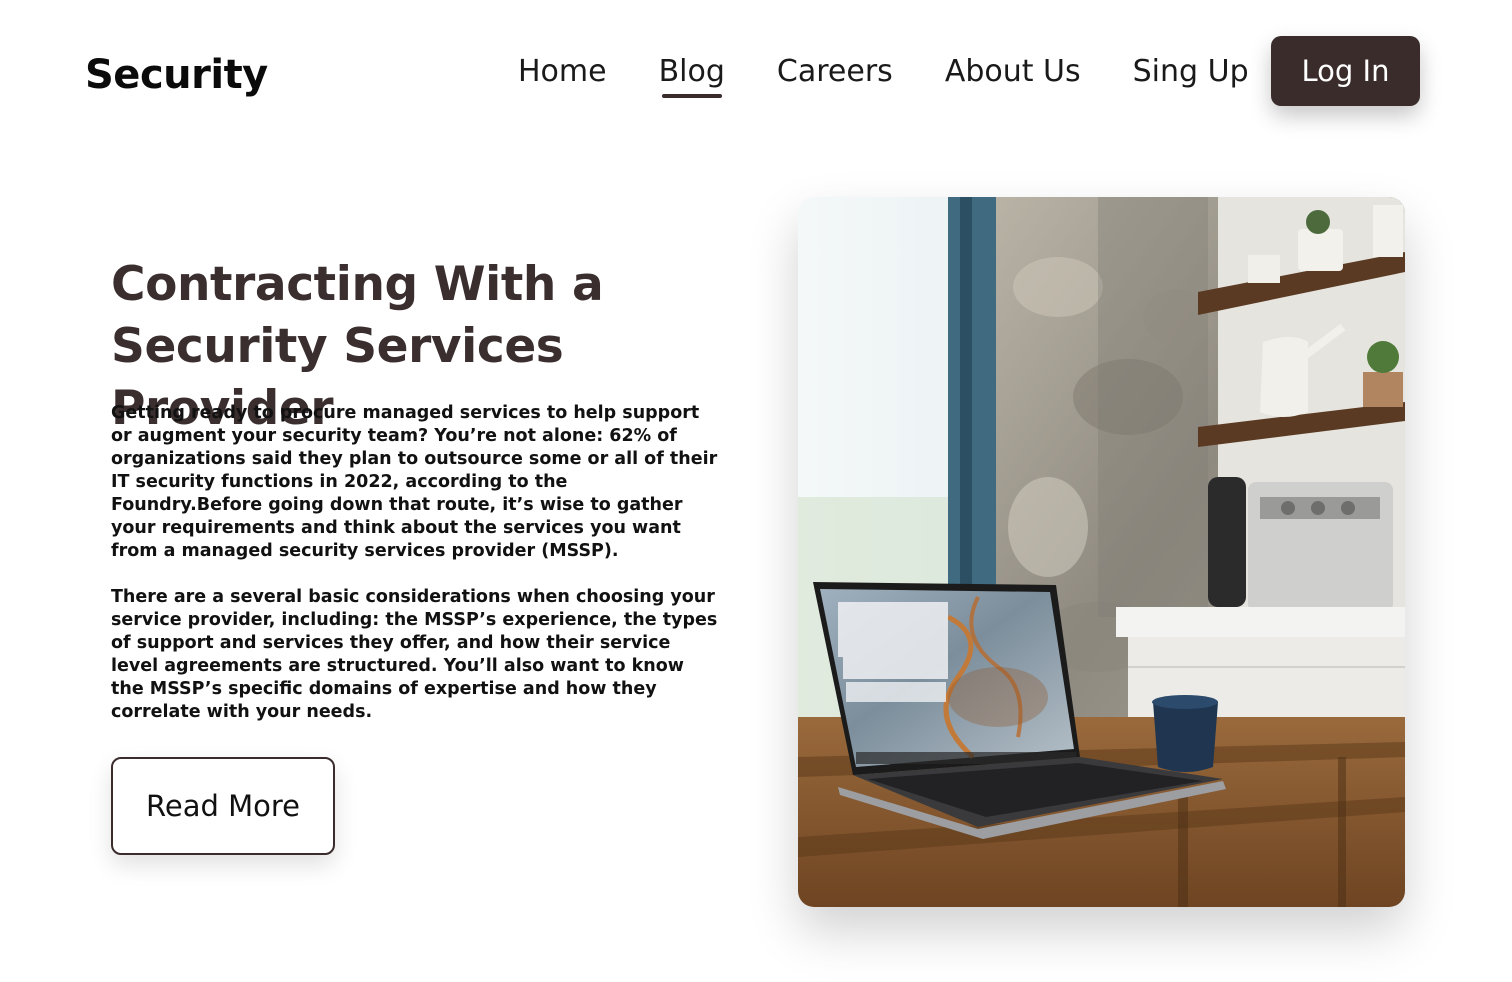 The height and width of the screenshot is (982, 1512). I want to click on logo: Security, so click(176, 75).